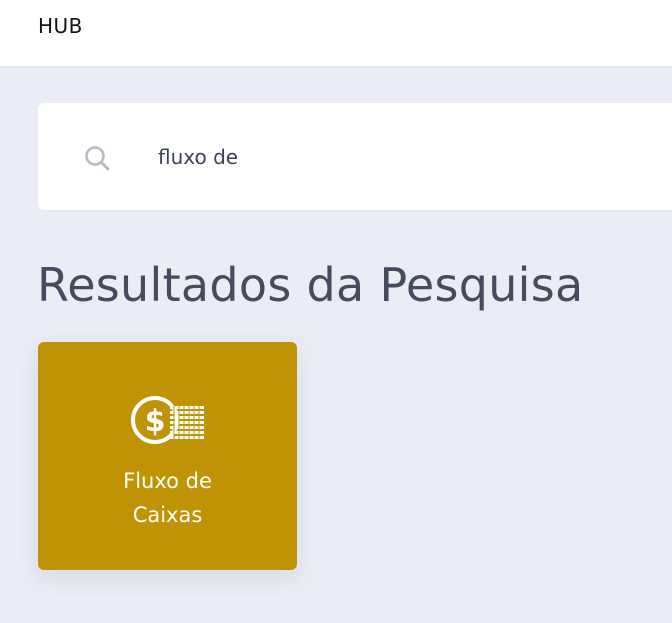  I want to click on results-title: Resultados da Pesquisa, so click(310, 285).